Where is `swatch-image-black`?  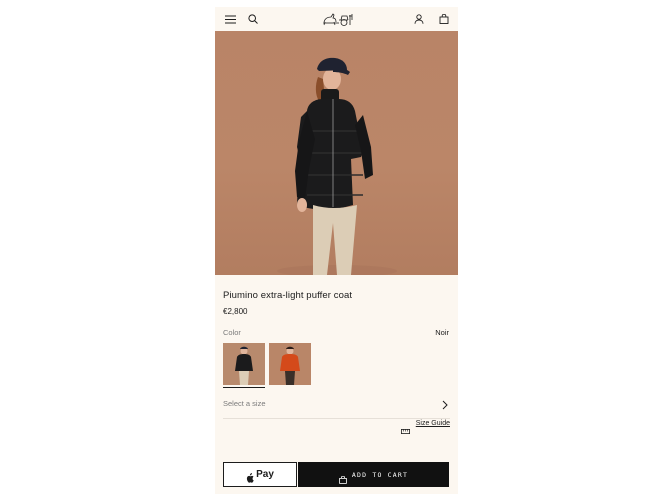 swatch-image-black is located at coordinates (244, 364).